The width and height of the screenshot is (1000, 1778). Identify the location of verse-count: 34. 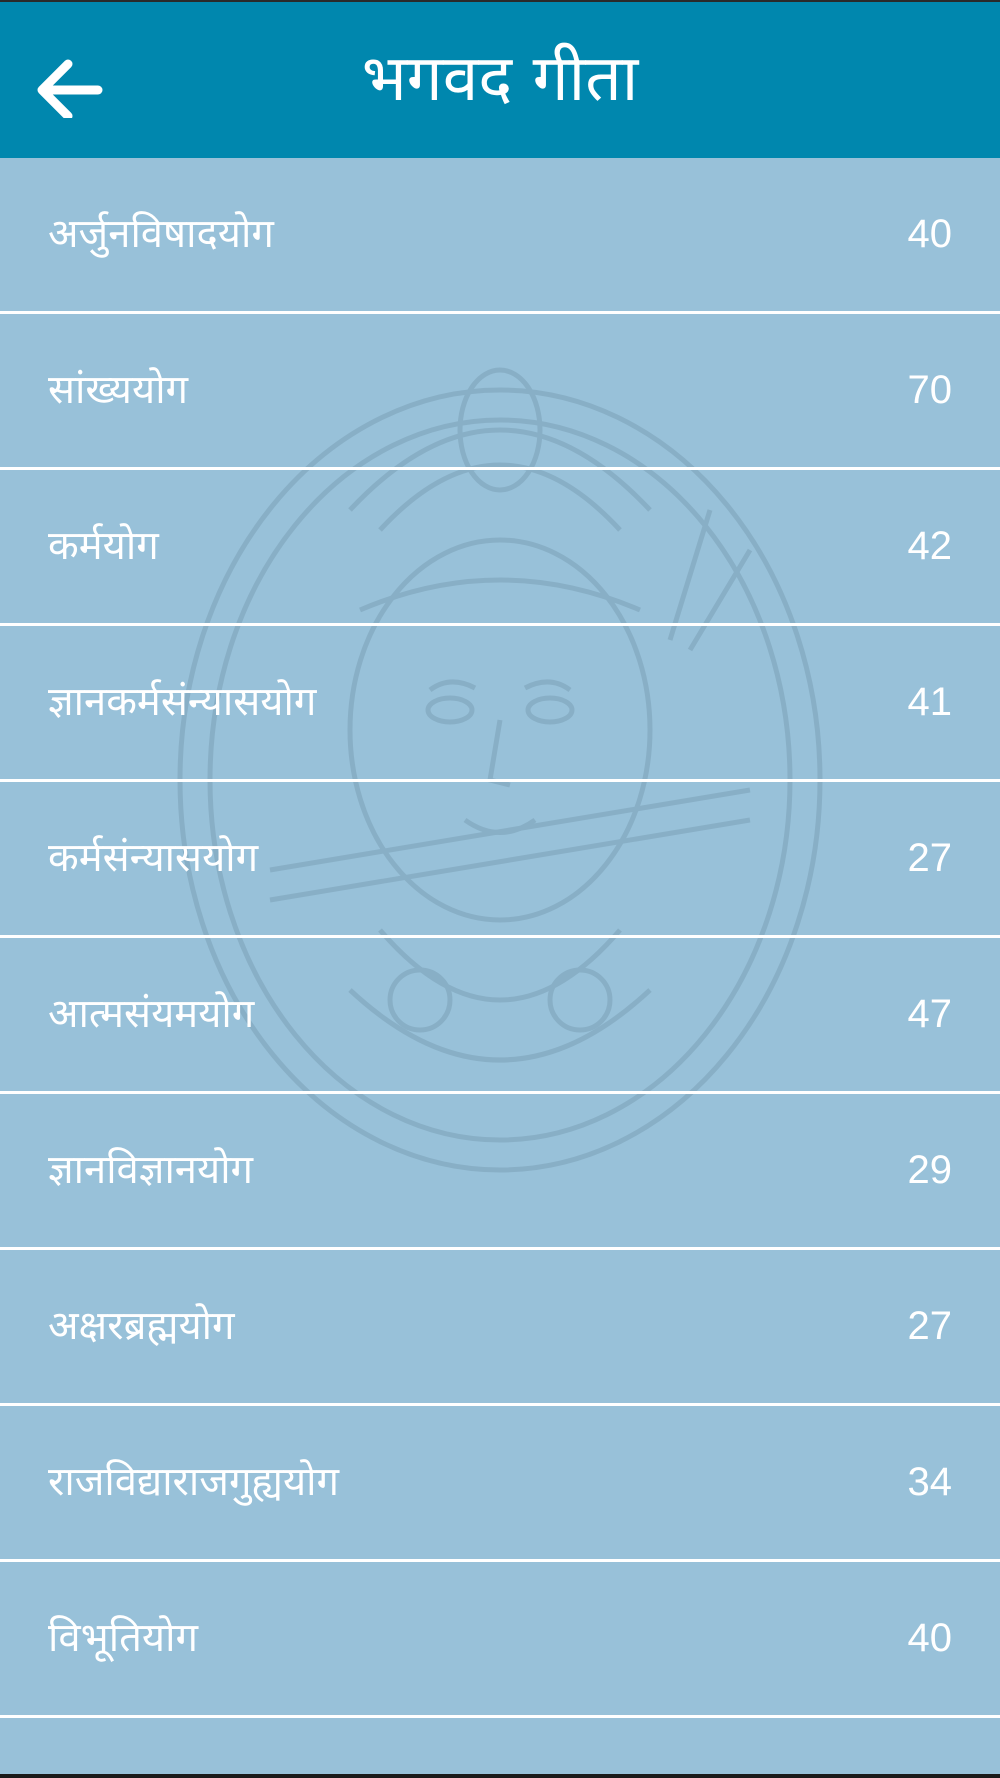
(930, 1482).